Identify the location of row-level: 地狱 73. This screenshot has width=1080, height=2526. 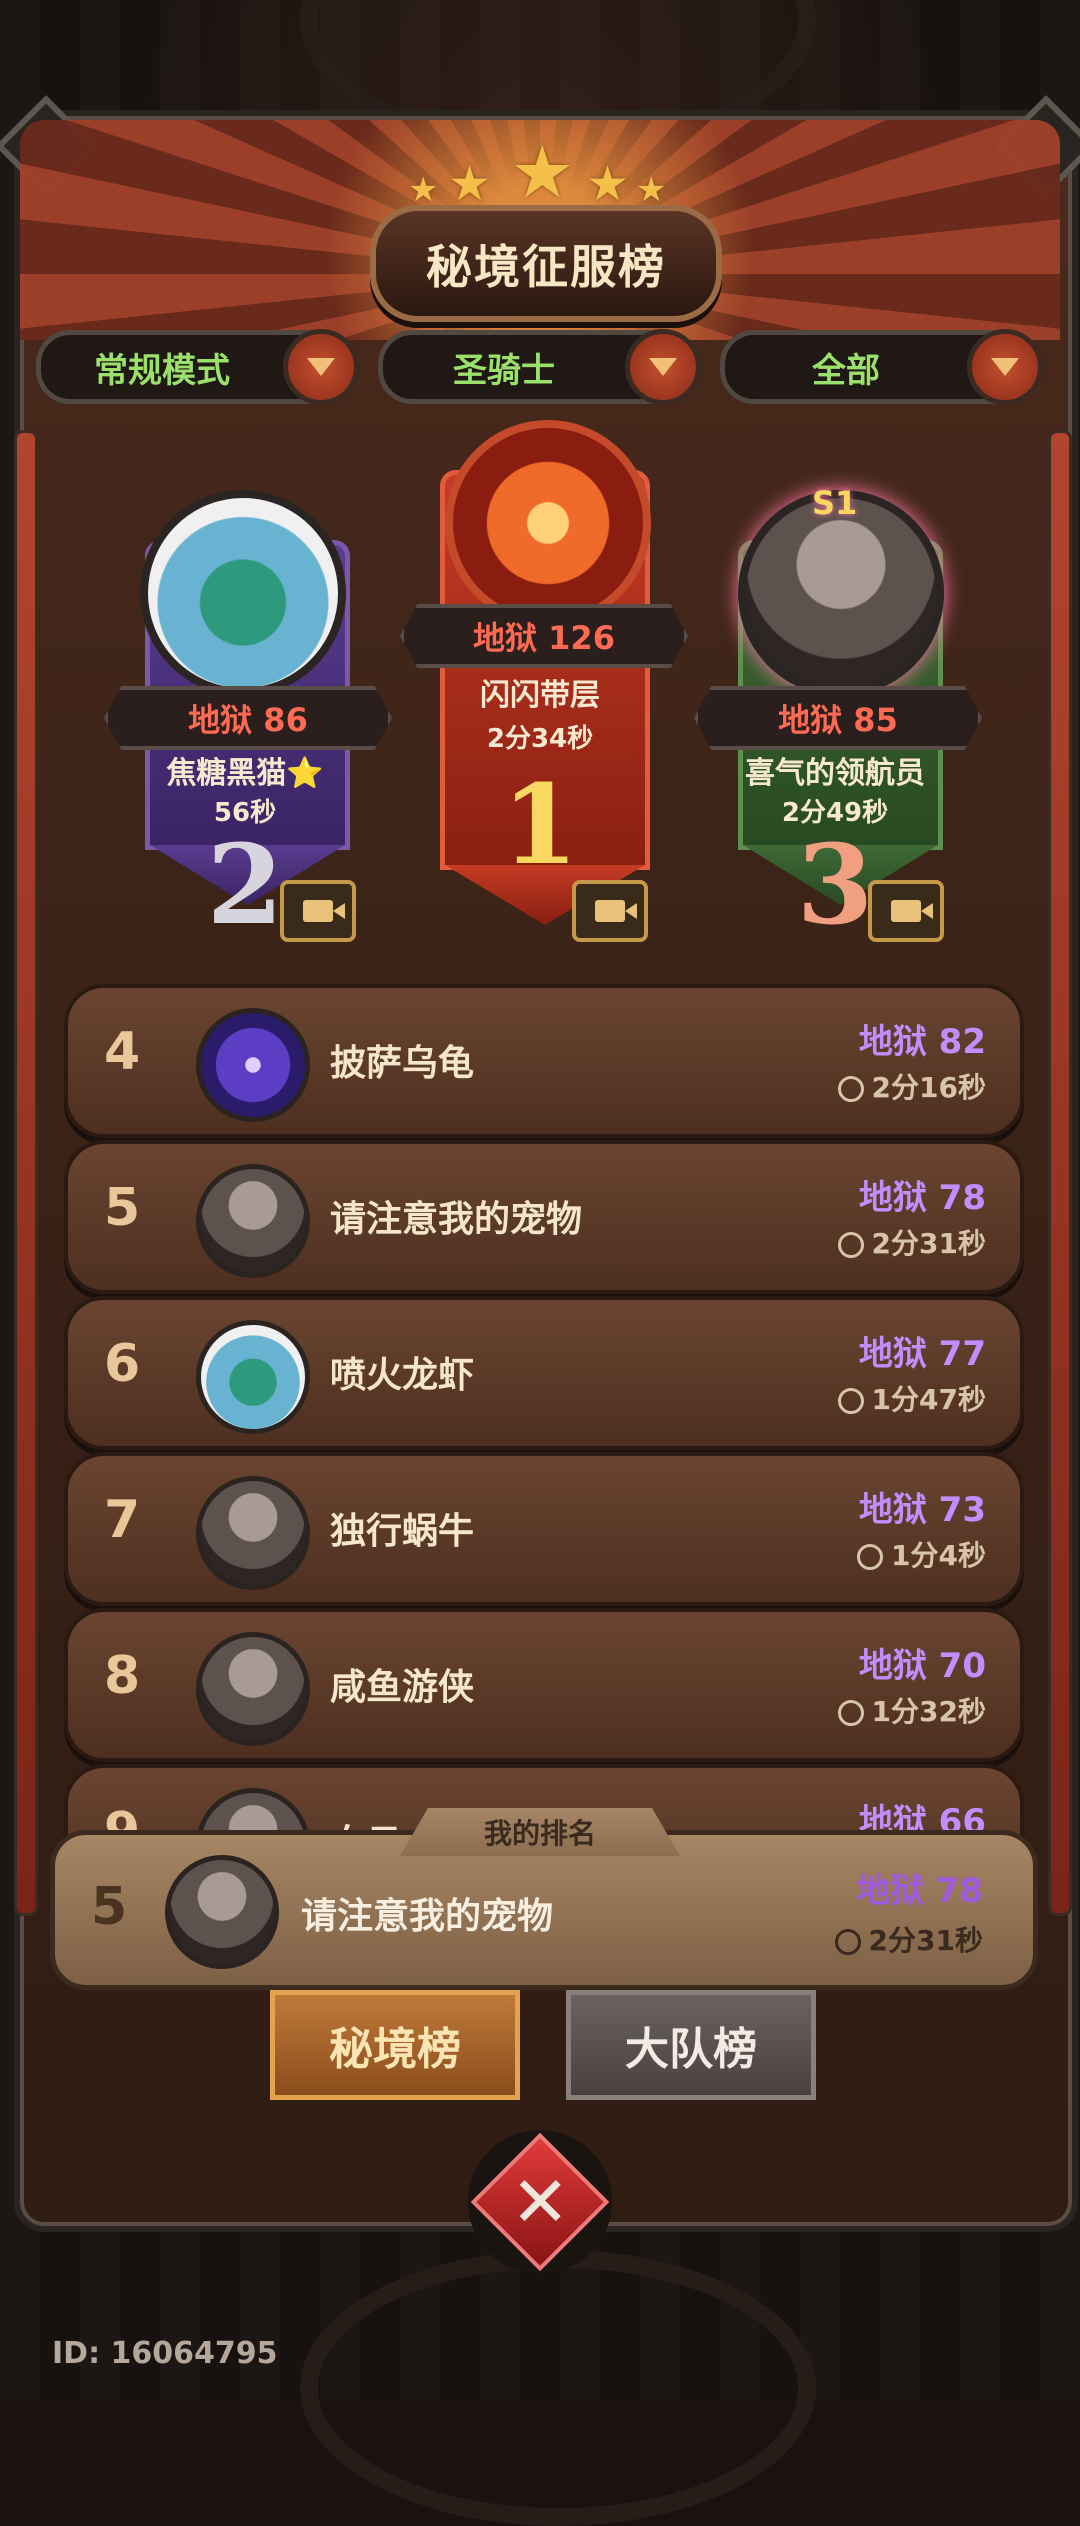
(922, 1510).